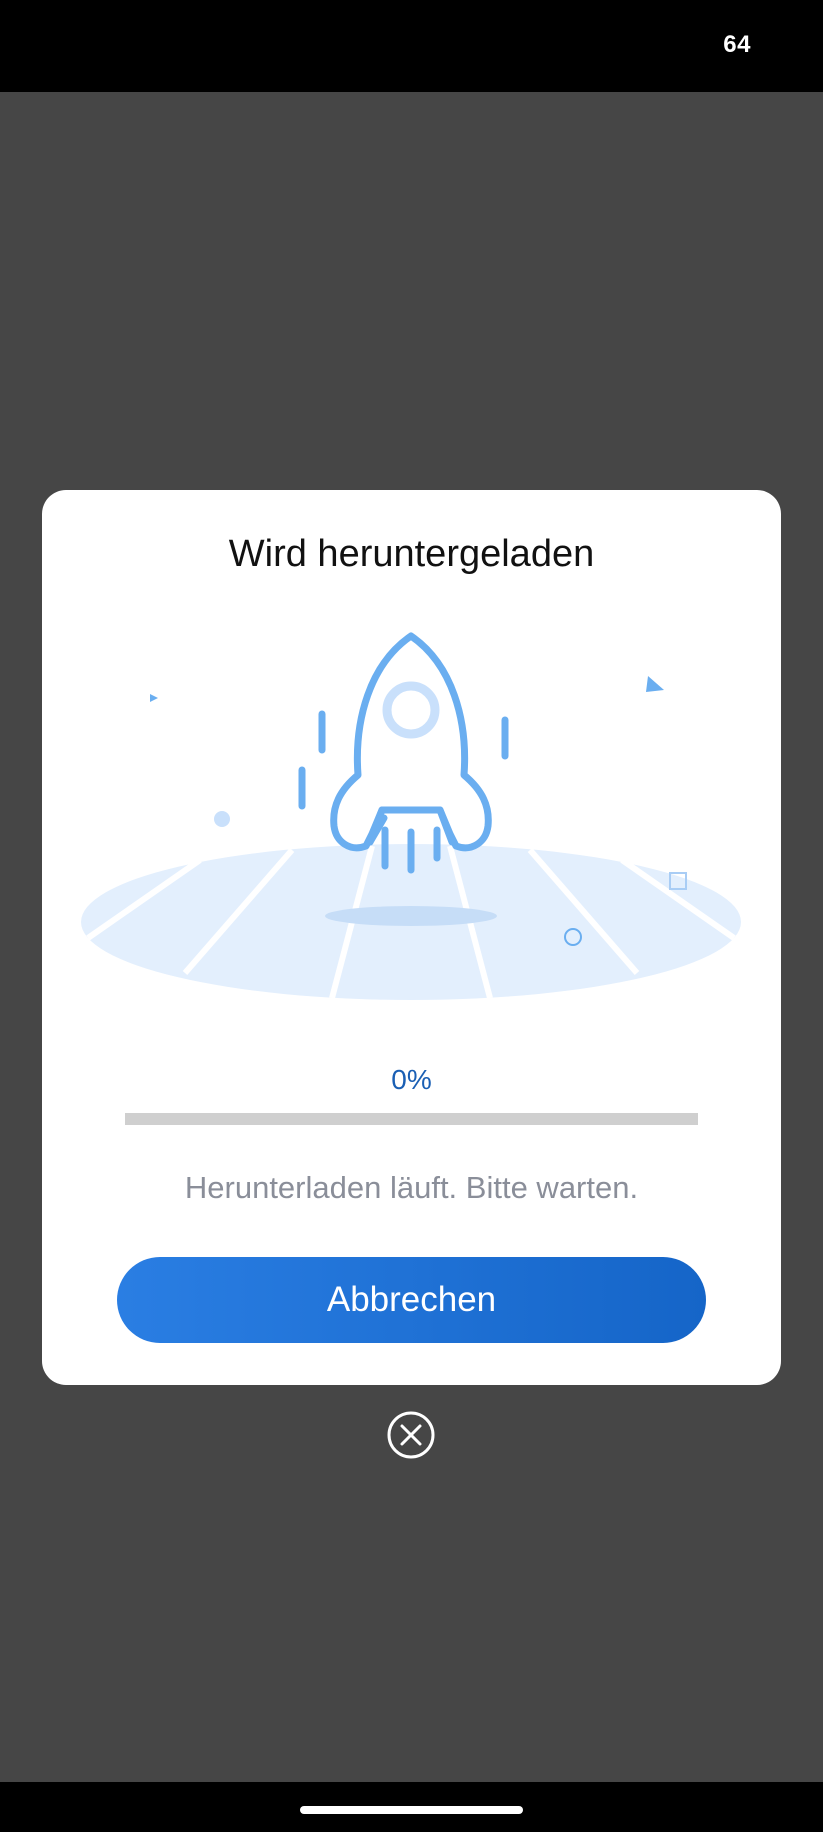 The width and height of the screenshot is (823, 1832). I want to click on progress-percent: 0%, so click(411, 1079).